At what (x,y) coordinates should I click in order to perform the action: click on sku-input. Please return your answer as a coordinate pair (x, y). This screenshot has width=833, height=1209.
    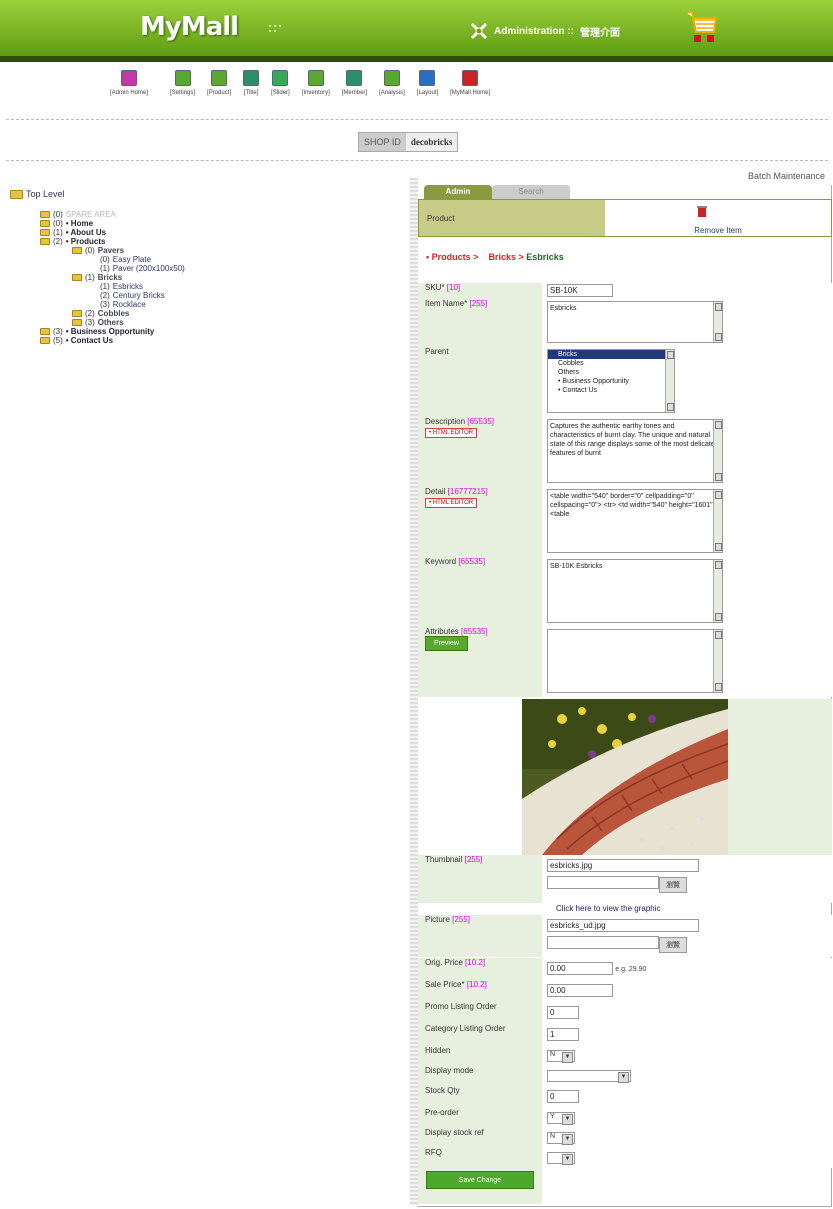
    Looking at the image, I should click on (580, 290).